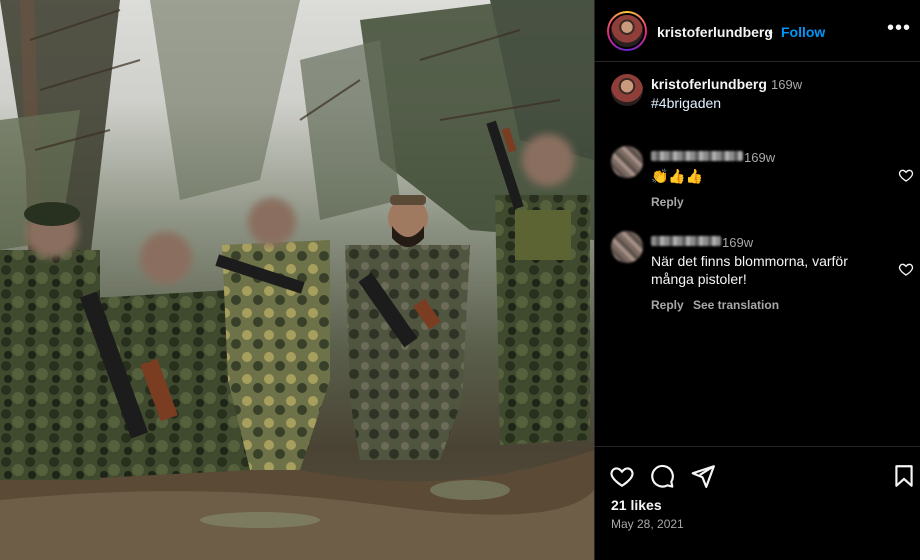 The image size is (920, 560). Describe the element at coordinates (627, 90) in the screenshot. I see `caption-avatar` at that location.